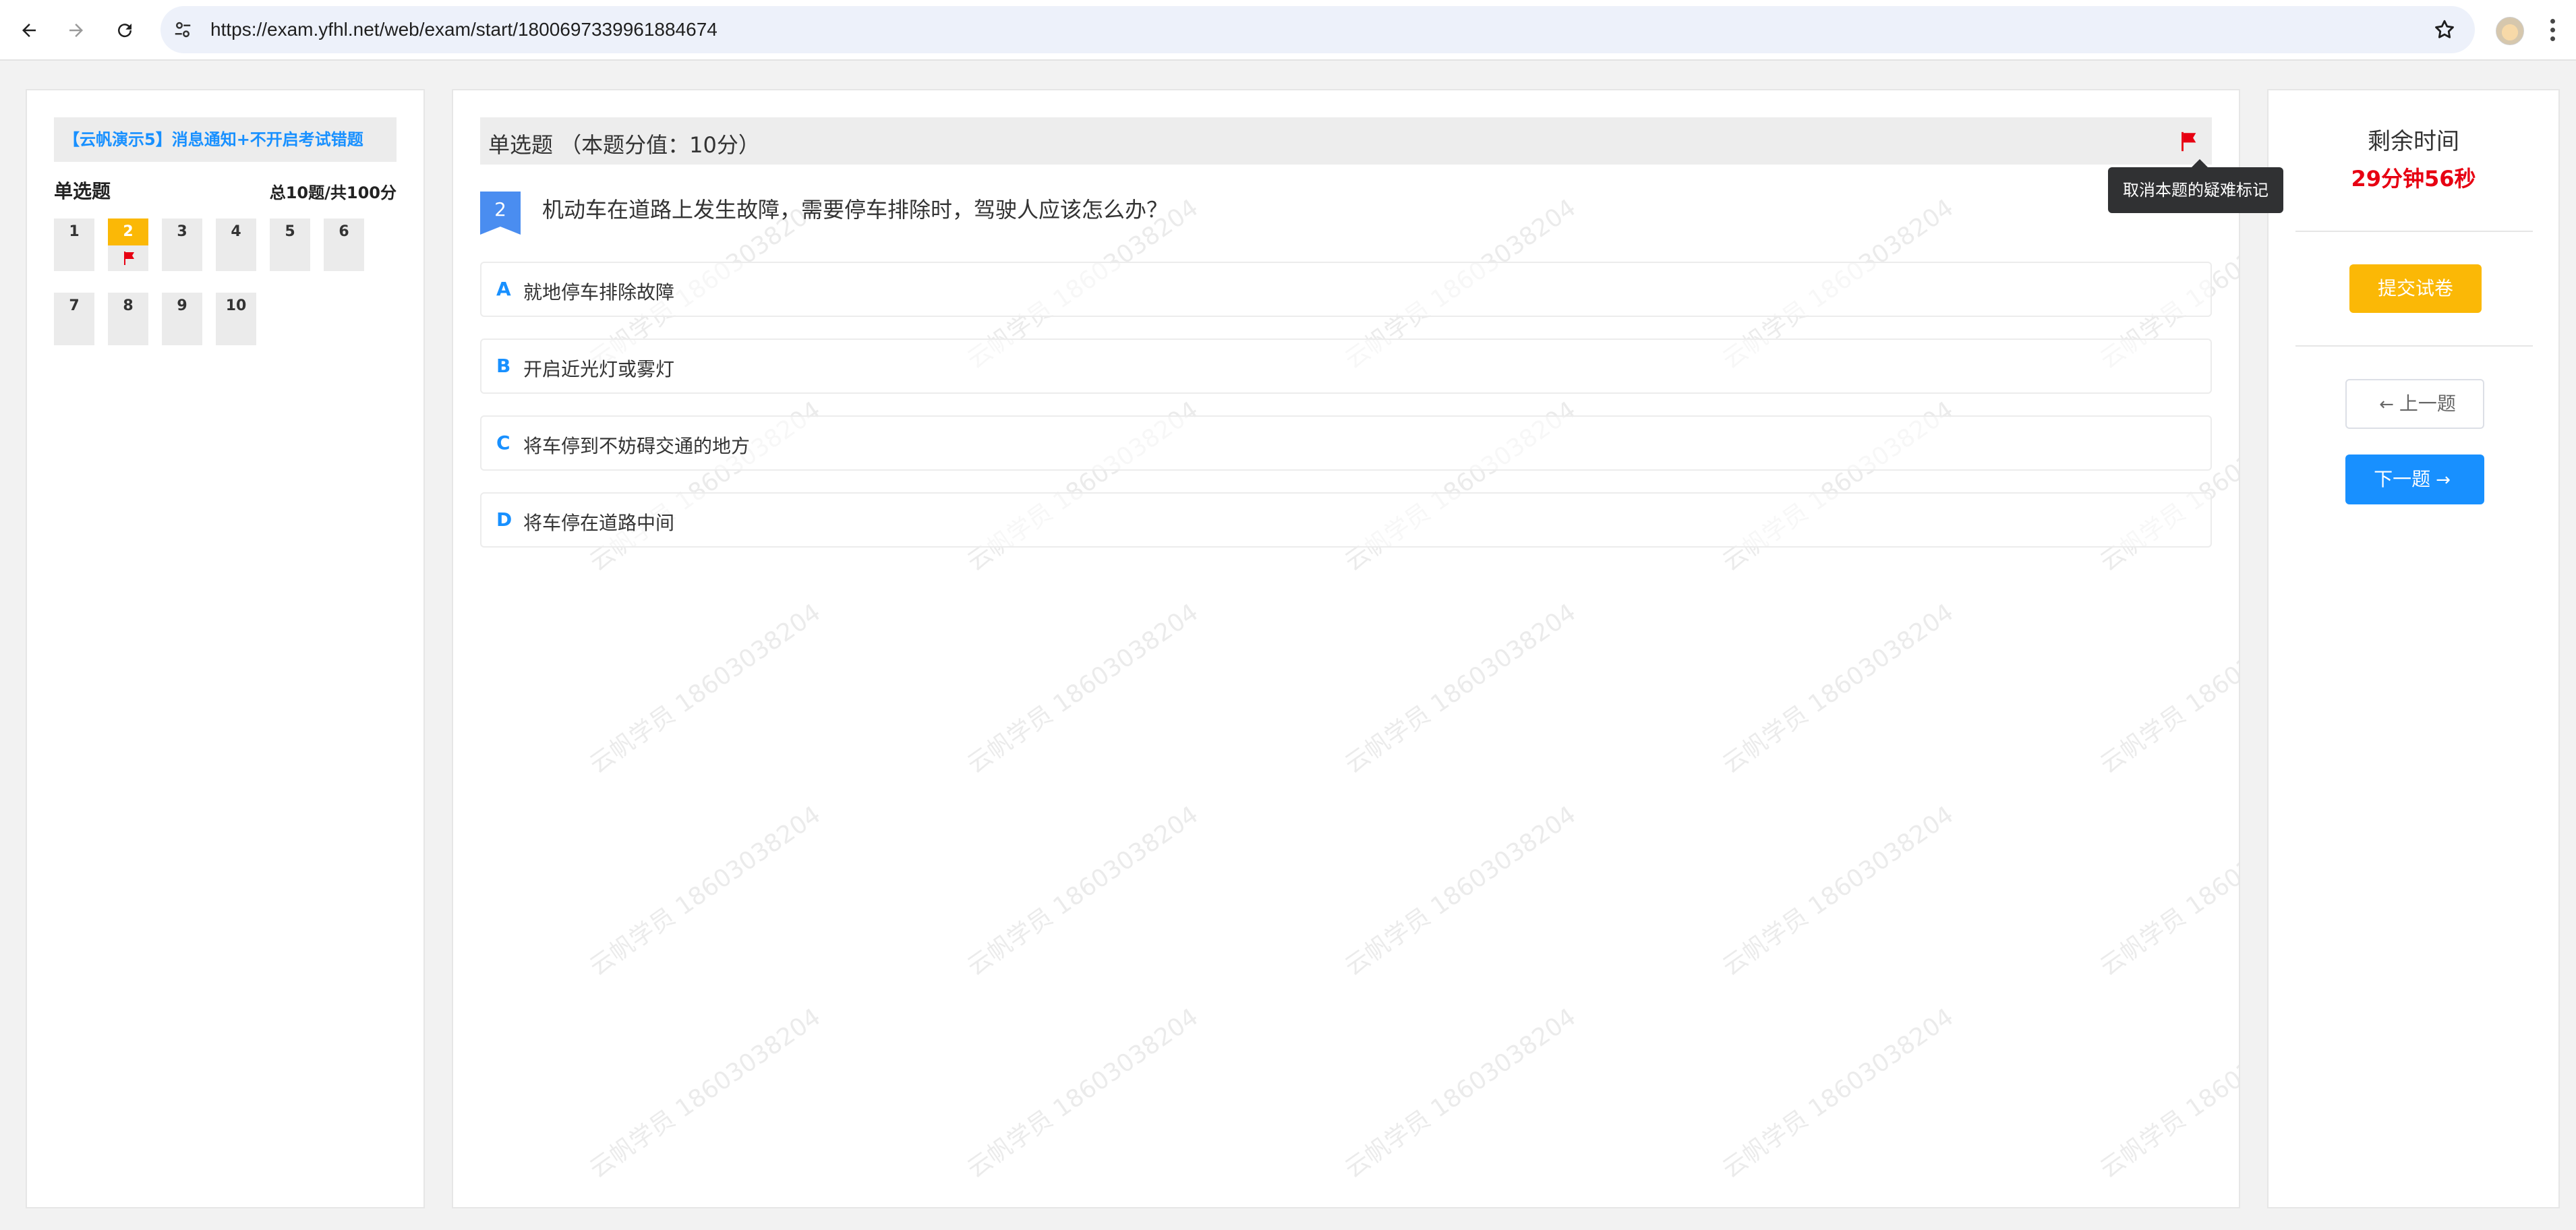  Describe the element at coordinates (1346, 289) in the screenshot. I see `option-a: A 就地停车排除故障` at that location.